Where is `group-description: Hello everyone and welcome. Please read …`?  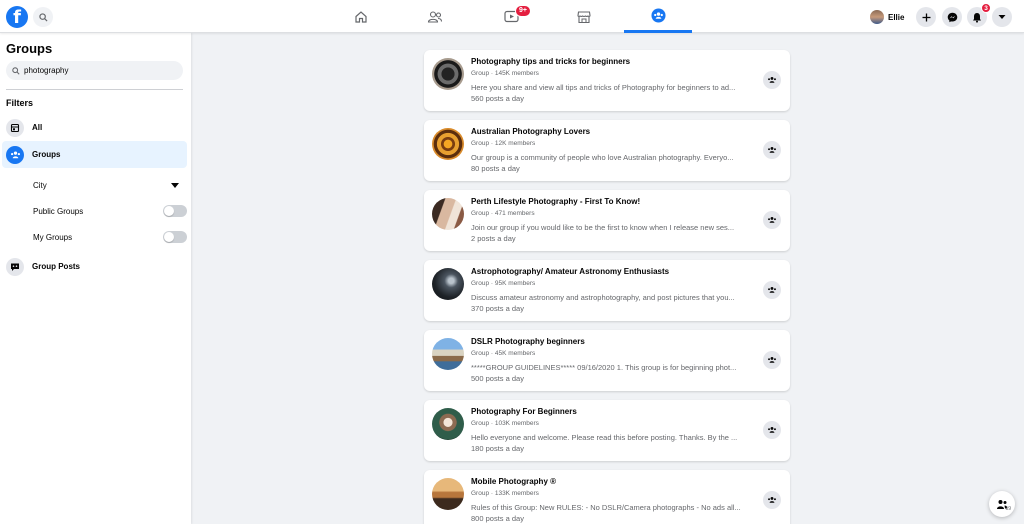 group-description: Hello everyone and welcome. Please read … is located at coordinates (604, 437).